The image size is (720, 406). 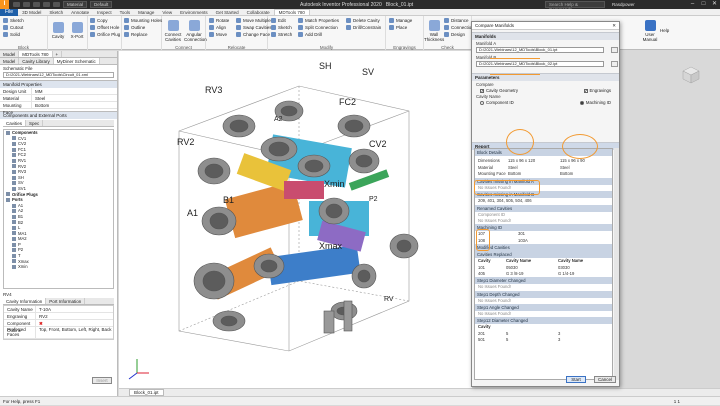 I want to click on tab-port-information: Port Information, so click(x=66, y=301).